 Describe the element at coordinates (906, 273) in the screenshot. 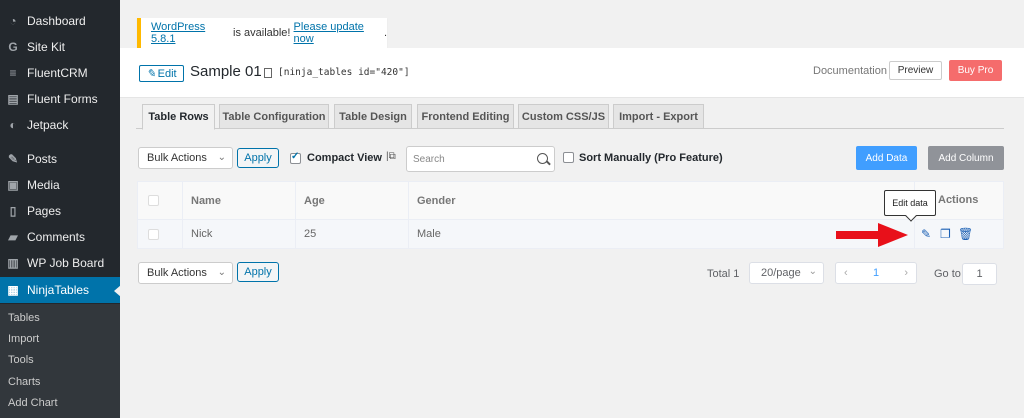

I see `next-page-icon: ›` at that location.